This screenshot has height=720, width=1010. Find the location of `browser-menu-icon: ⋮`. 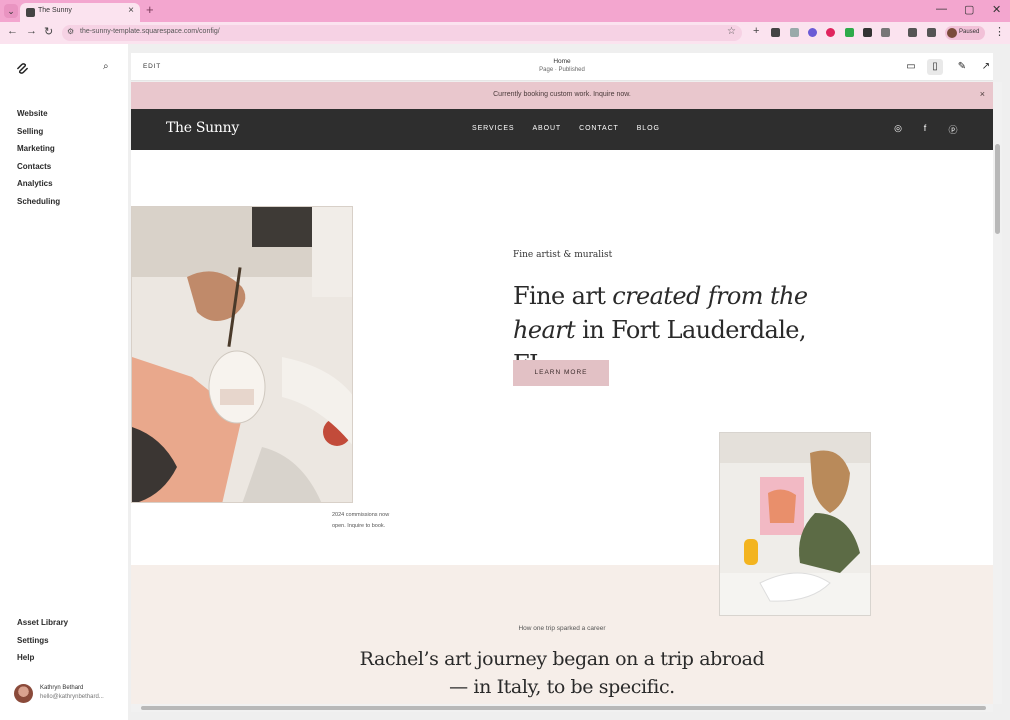

browser-menu-icon: ⋮ is located at coordinates (999, 31).